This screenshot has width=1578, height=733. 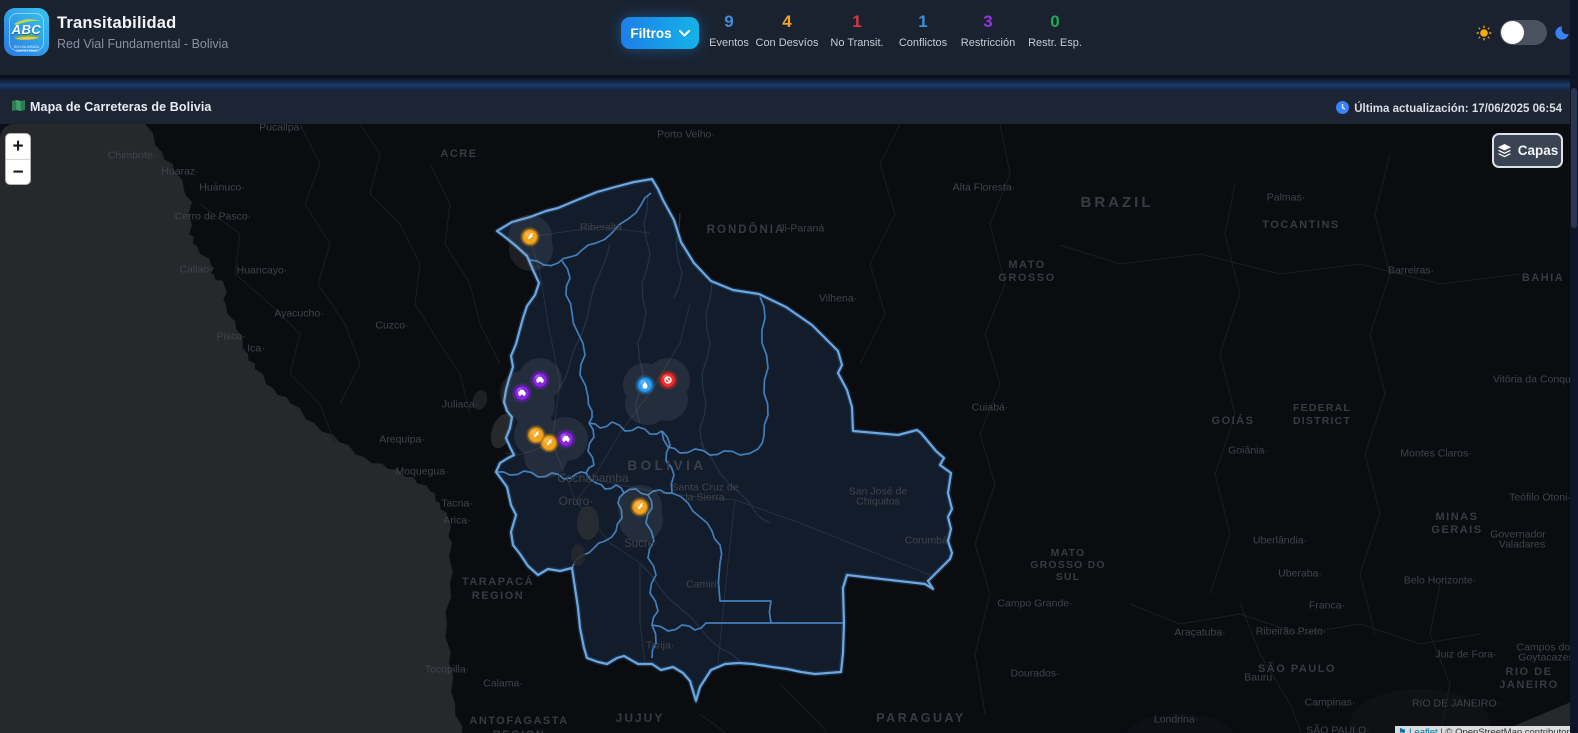 I want to click on svg-text: Teófilo Otoni·, so click(x=1540, y=498).